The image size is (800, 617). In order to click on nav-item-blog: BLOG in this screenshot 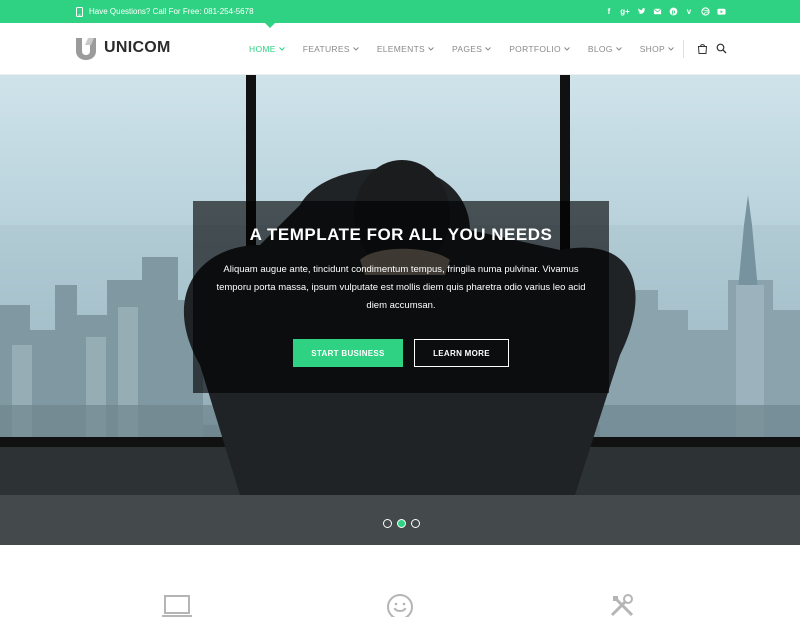, I will do `click(605, 49)`.